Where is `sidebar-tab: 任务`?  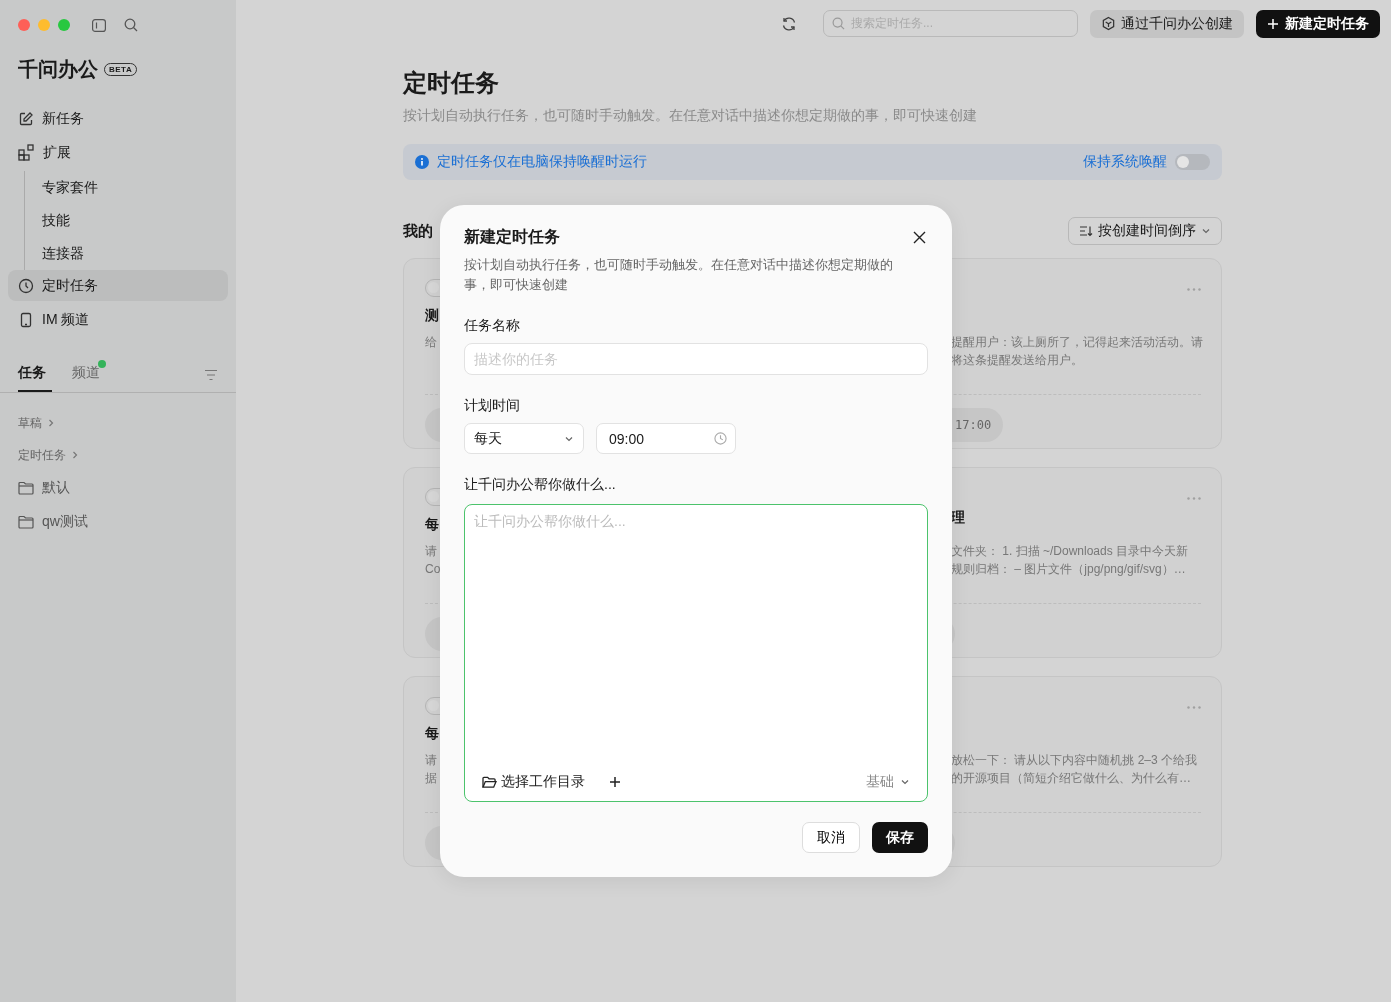 sidebar-tab: 任务 is located at coordinates (35, 375).